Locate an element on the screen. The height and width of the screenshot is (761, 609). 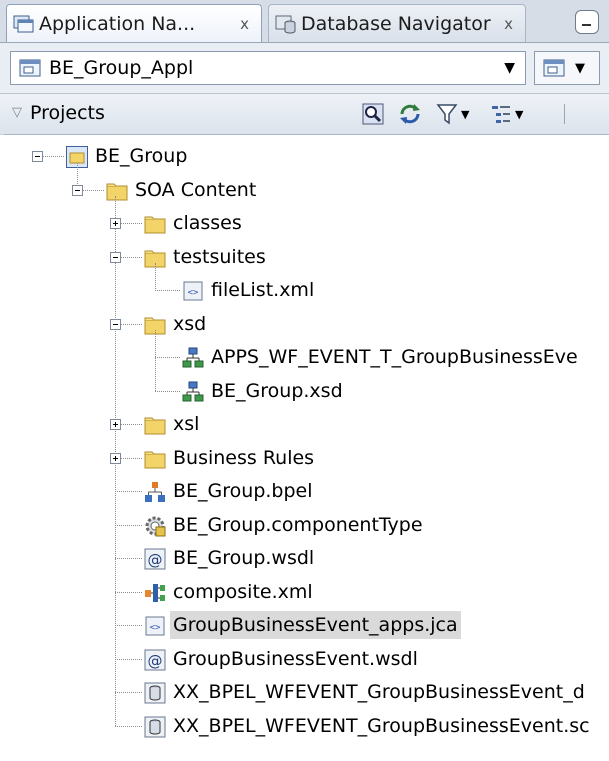
tree-item: BE_Group.componentType is located at coordinates (304, 525).